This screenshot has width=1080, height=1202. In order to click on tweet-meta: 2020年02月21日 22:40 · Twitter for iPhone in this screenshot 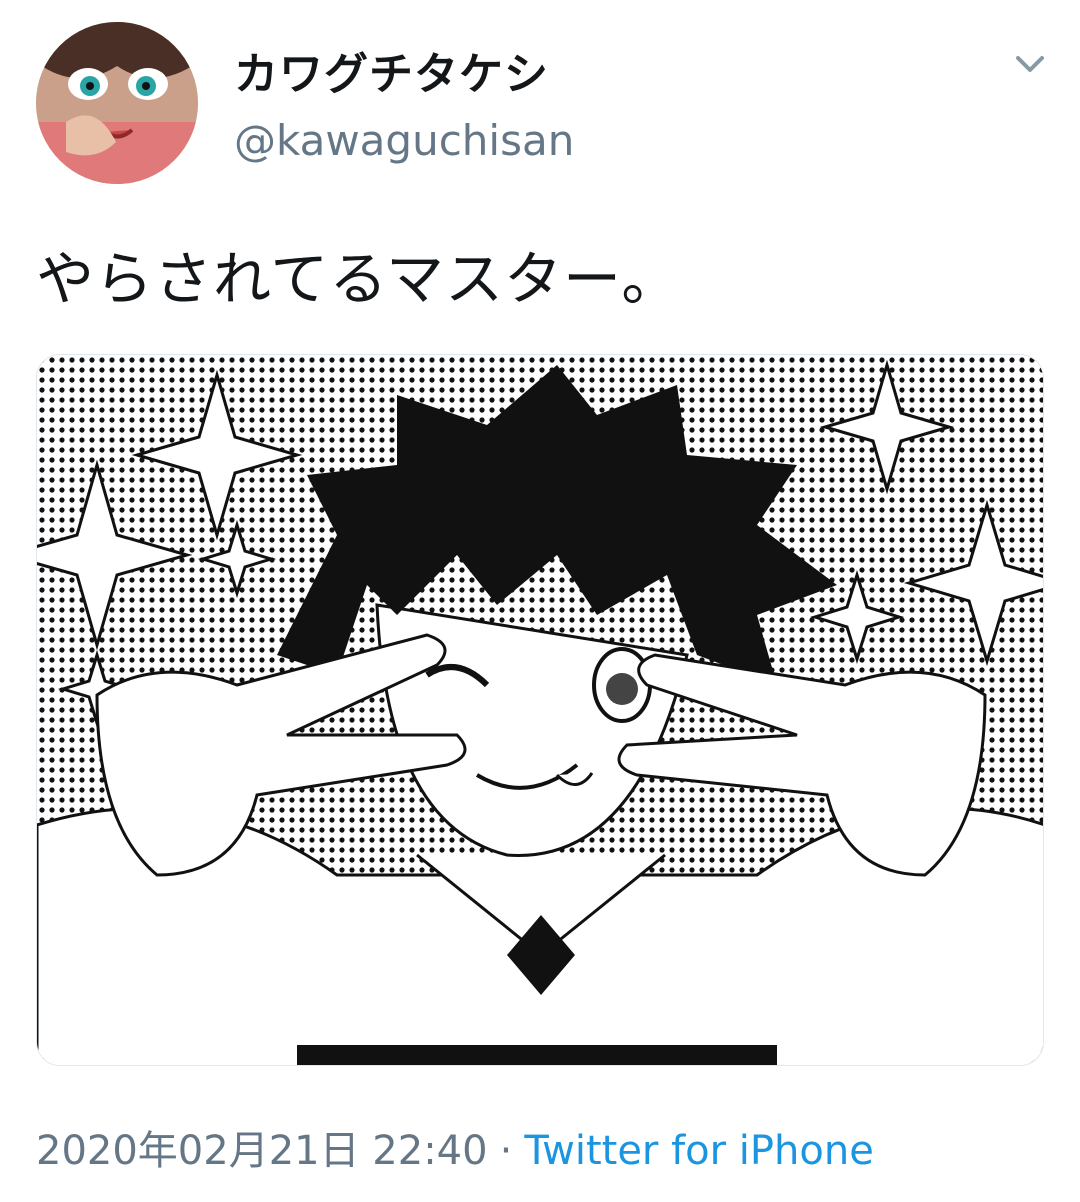, I will do `click(455, 1147)`.